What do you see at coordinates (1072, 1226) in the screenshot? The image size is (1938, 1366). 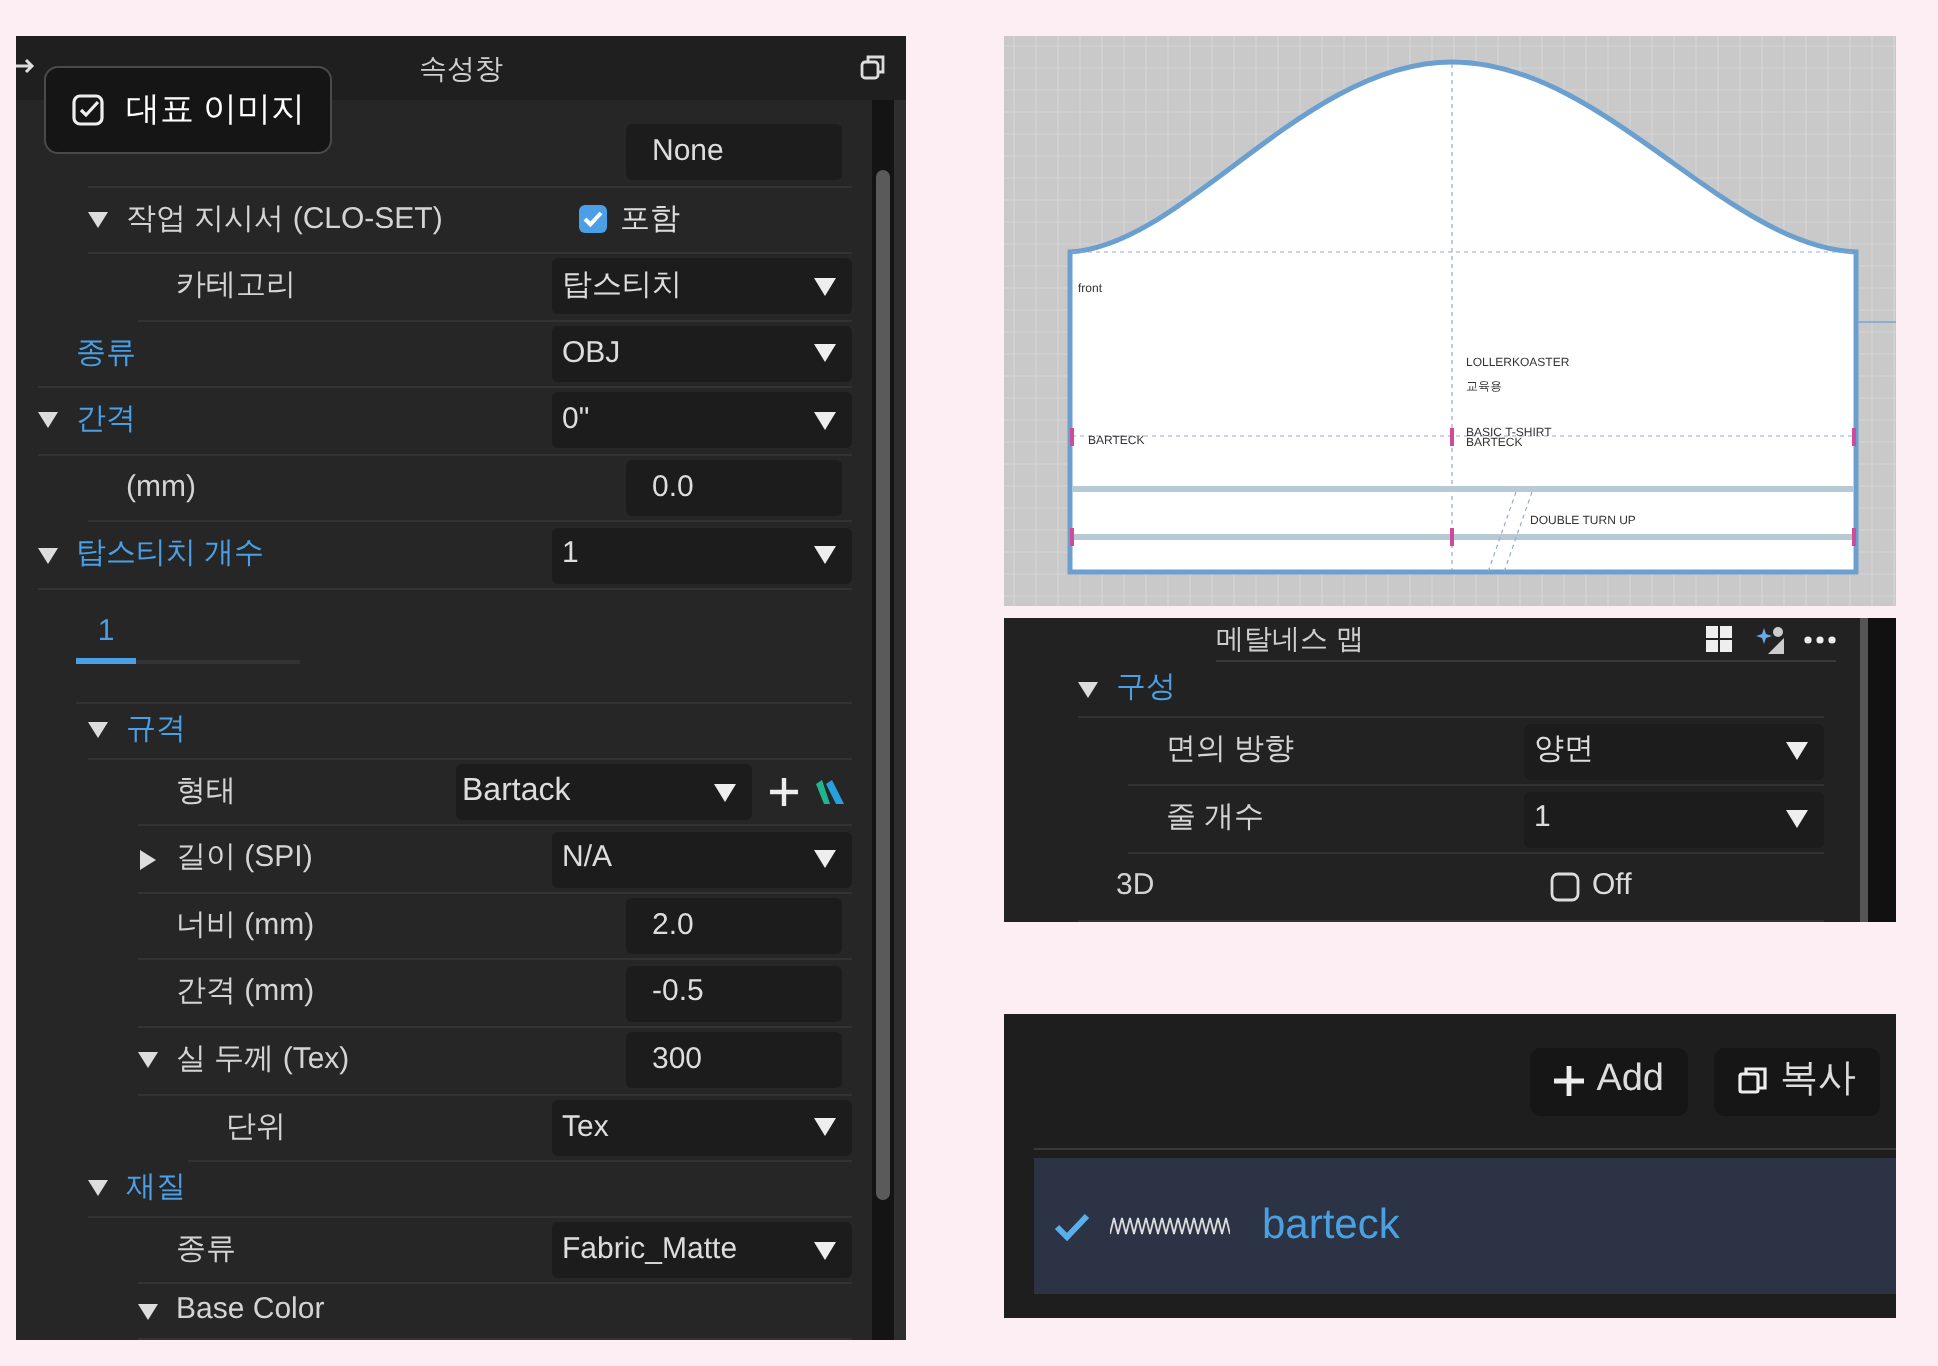 I see `checkmark-icon` at bounding box center [1072, 1226].